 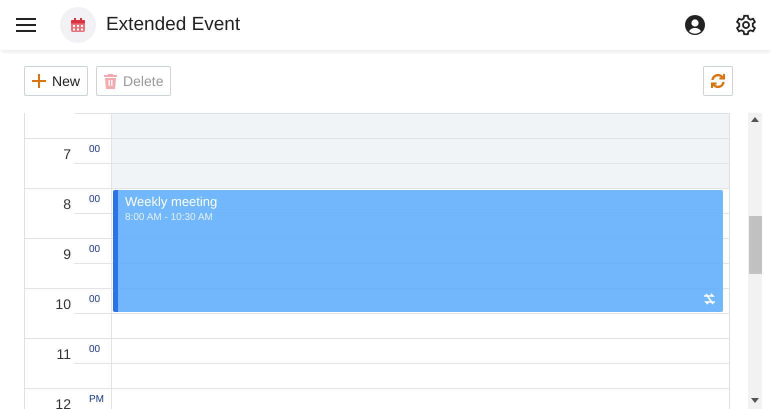 I want to click on event-title: Weekly meeting, so click(x=171, y=201).